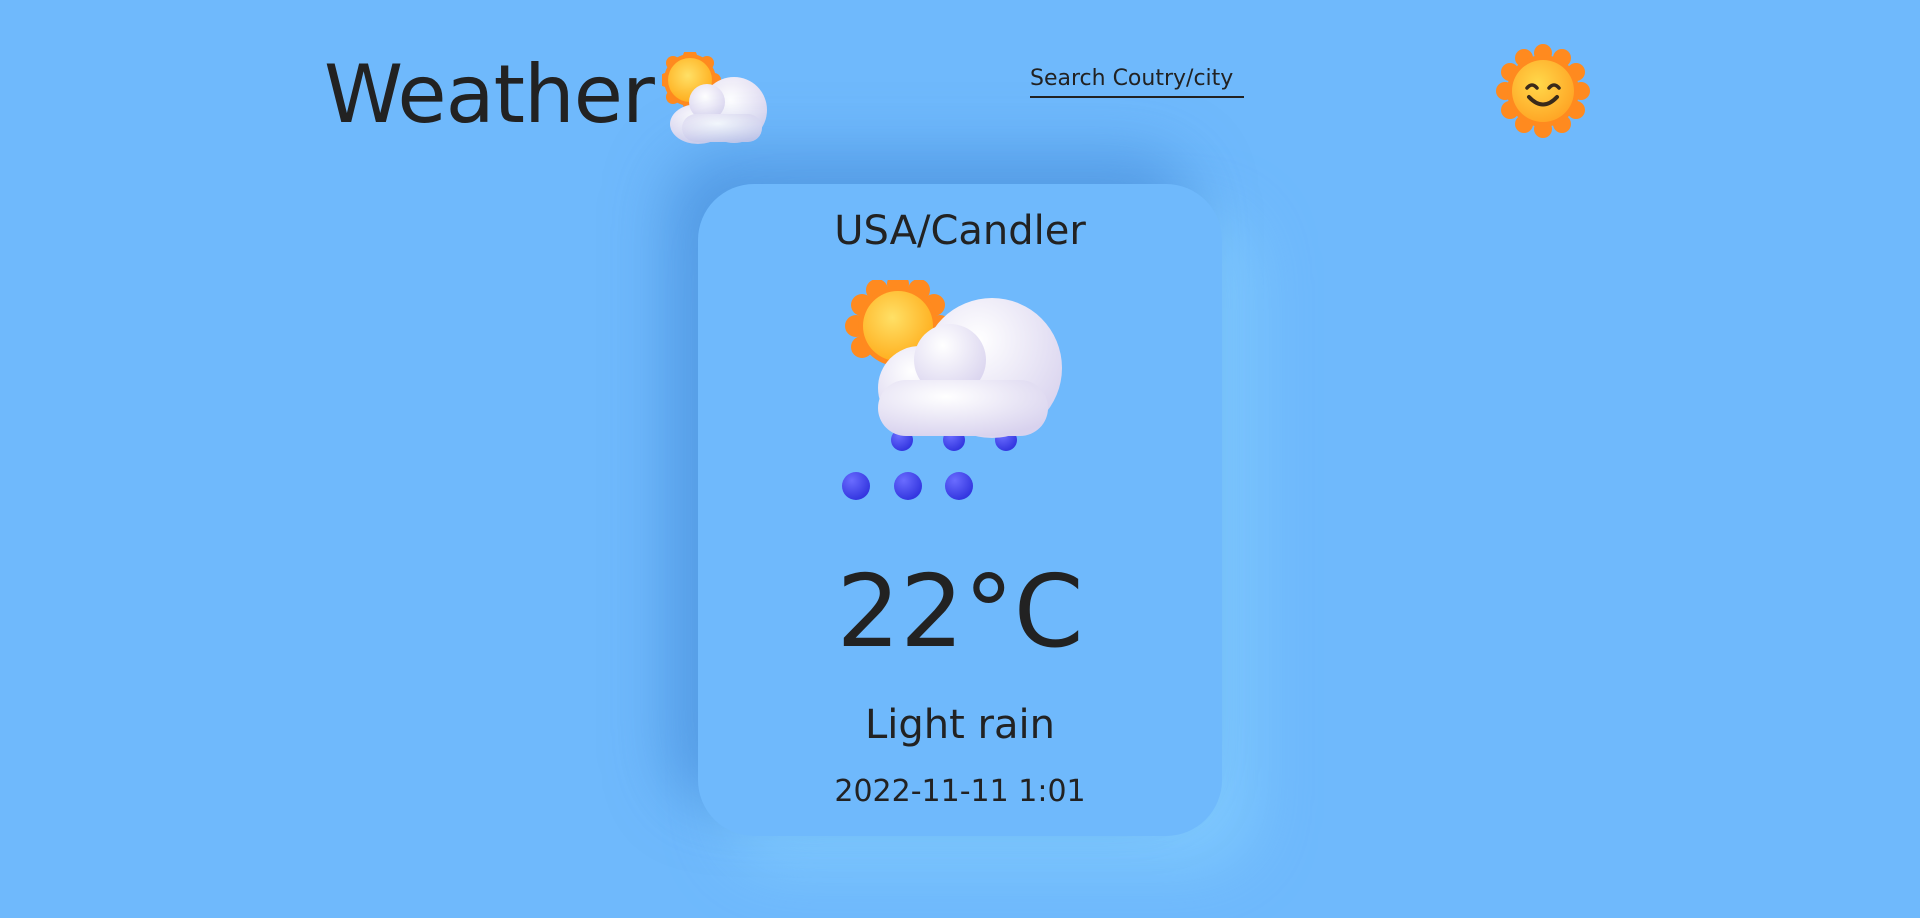 This screenshot has width=1920, height=918. What do you see at coordinates (489, 94) in the screenshot?
I see `app-title: Weather` at bounding box center [489, 94].